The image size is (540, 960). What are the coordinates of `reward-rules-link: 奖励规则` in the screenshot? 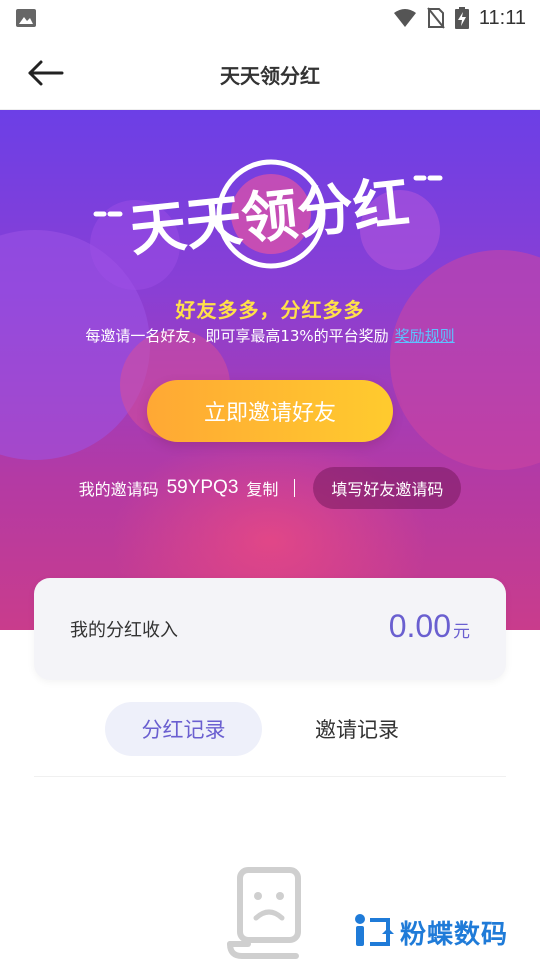 It's located at (425, 336).